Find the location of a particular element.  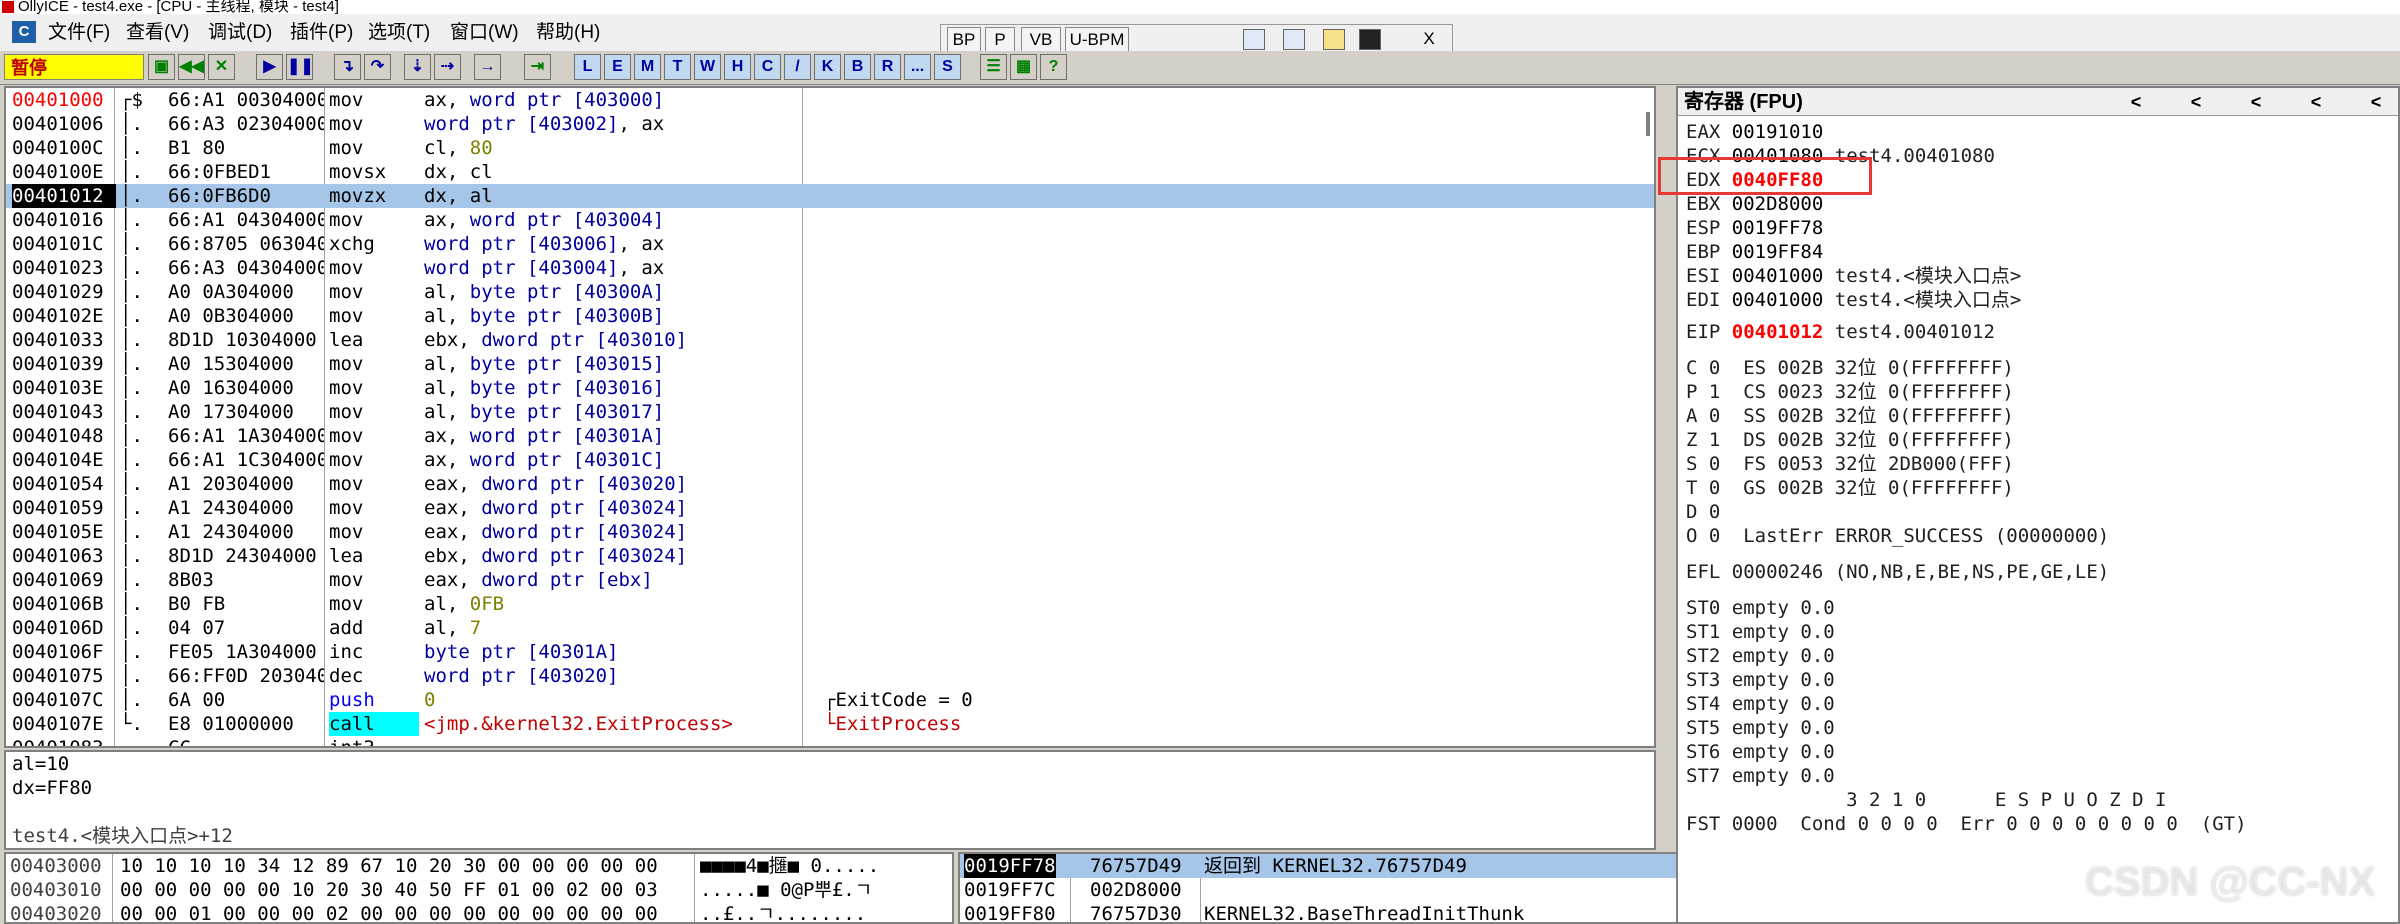

menu-help: 帮助(H) is located at coordinates (568, 32).